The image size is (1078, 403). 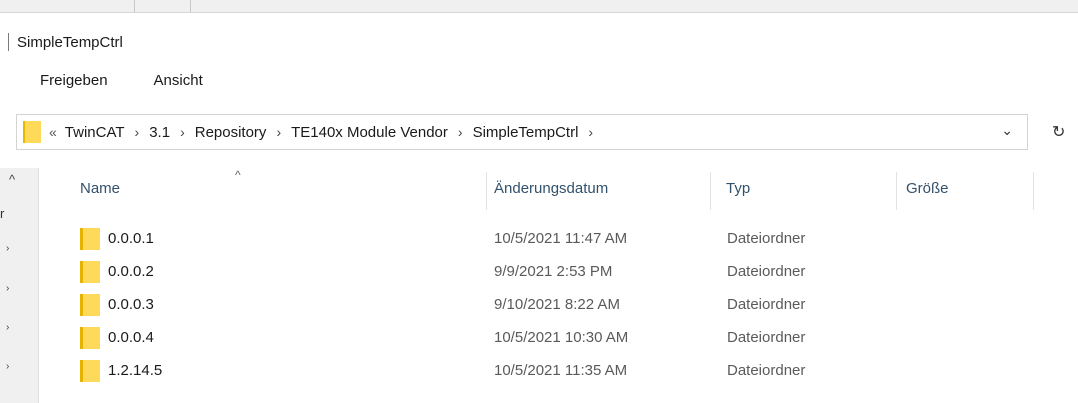 I want to click on file-date: 9/9/2021 2:53 PM, so click(x=553, y=271).